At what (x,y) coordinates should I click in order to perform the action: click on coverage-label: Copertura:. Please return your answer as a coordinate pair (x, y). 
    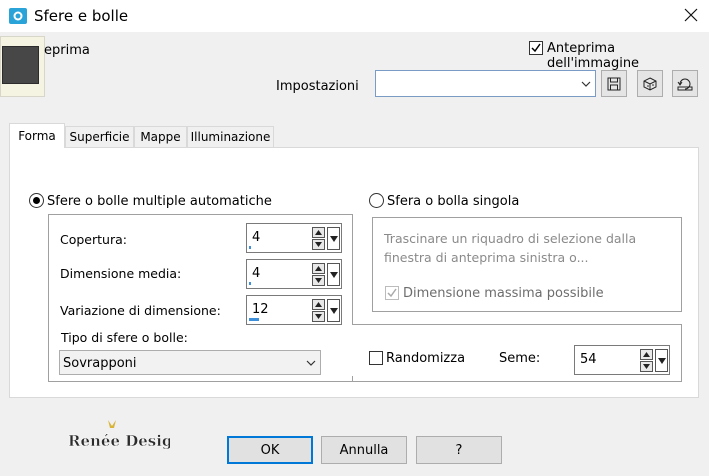
    Looking at the image, I should click on (93, 239).